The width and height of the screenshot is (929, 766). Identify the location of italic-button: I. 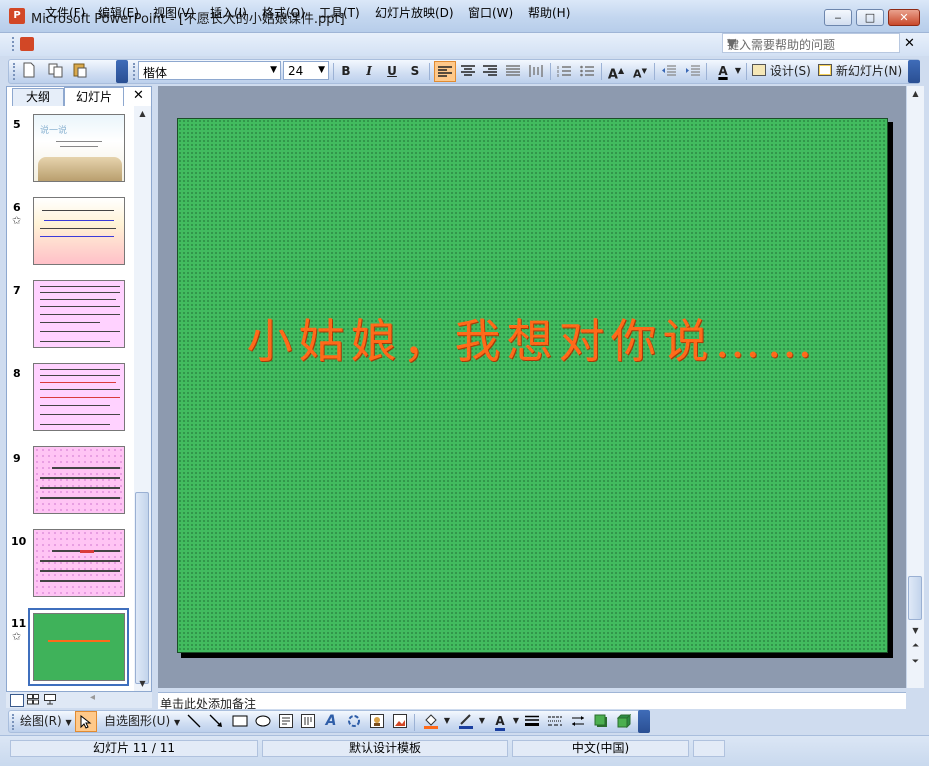
(369, 71).